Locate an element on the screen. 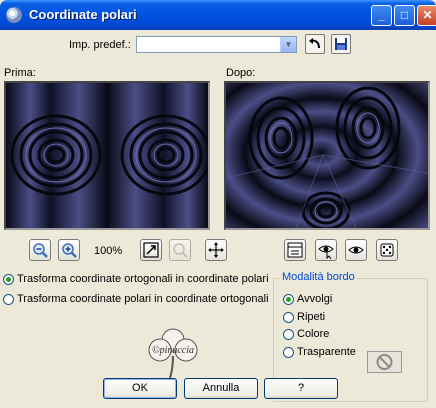 The width and height of the screenshot is (436, 408). edge-color-swatch is located at coordinates (384, 362).